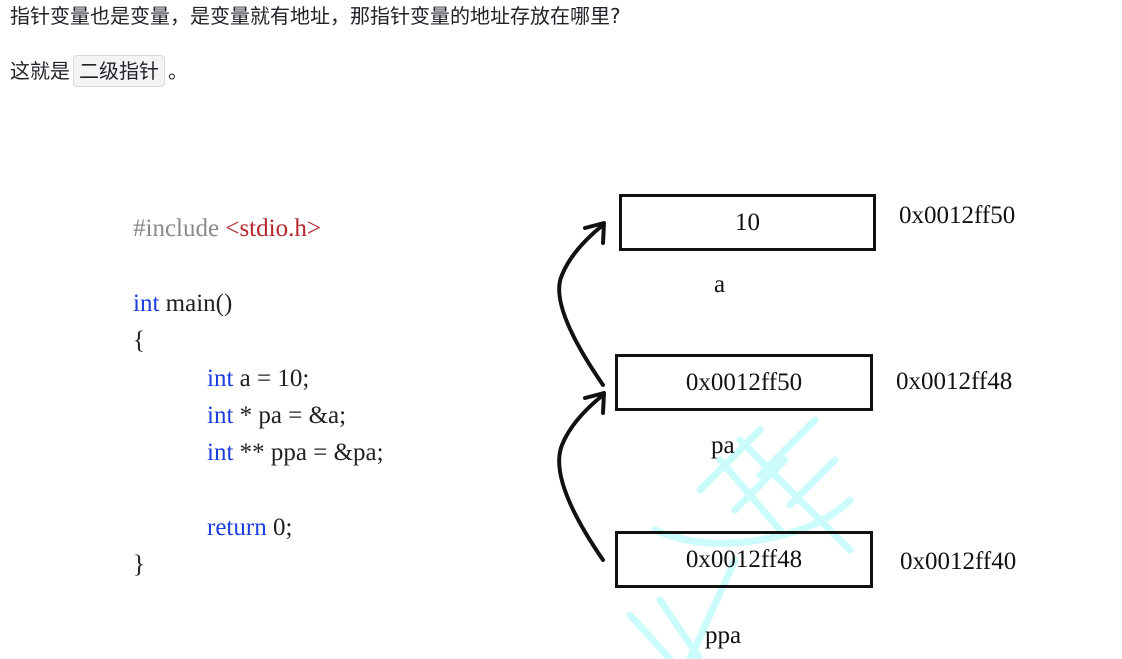 The image size is (1122, 659). Describe the element at coordinates (581, 304) in the screenshot. I see `arrow-pa-to-a` at that location.